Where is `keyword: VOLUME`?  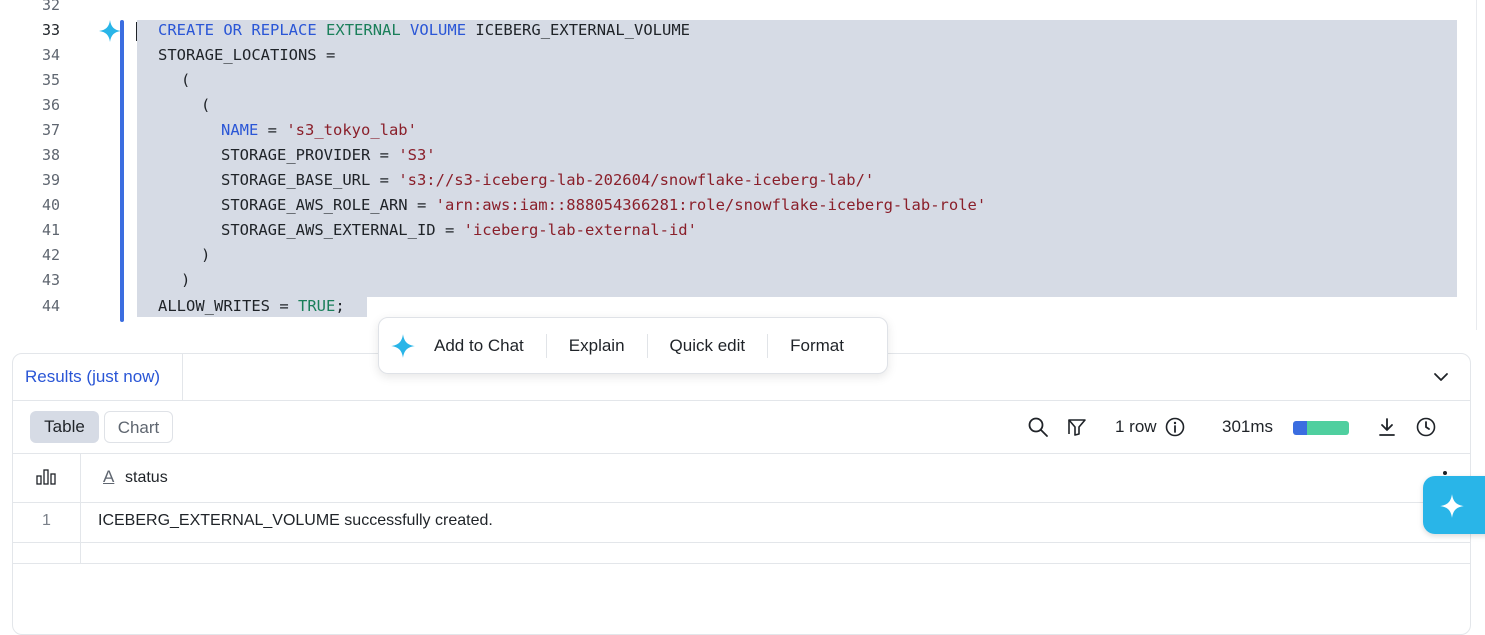
keyword: VOLUME is located at coordinates (438, 30).